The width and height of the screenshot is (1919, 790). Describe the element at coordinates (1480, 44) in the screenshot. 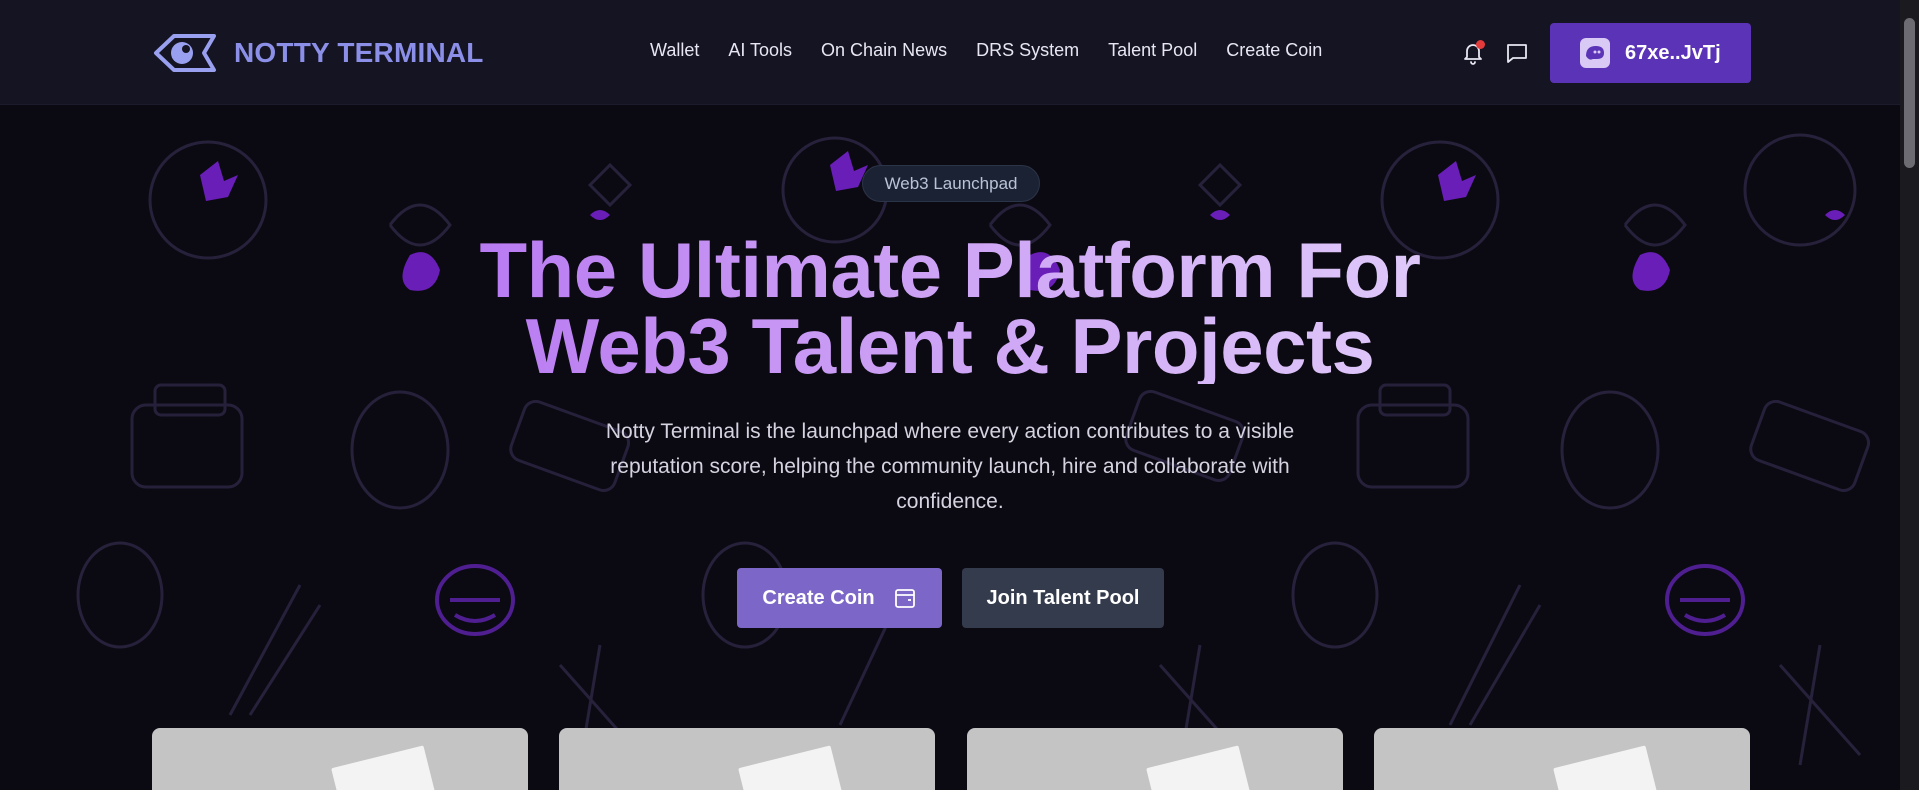

I see `notification-dot` at that location.